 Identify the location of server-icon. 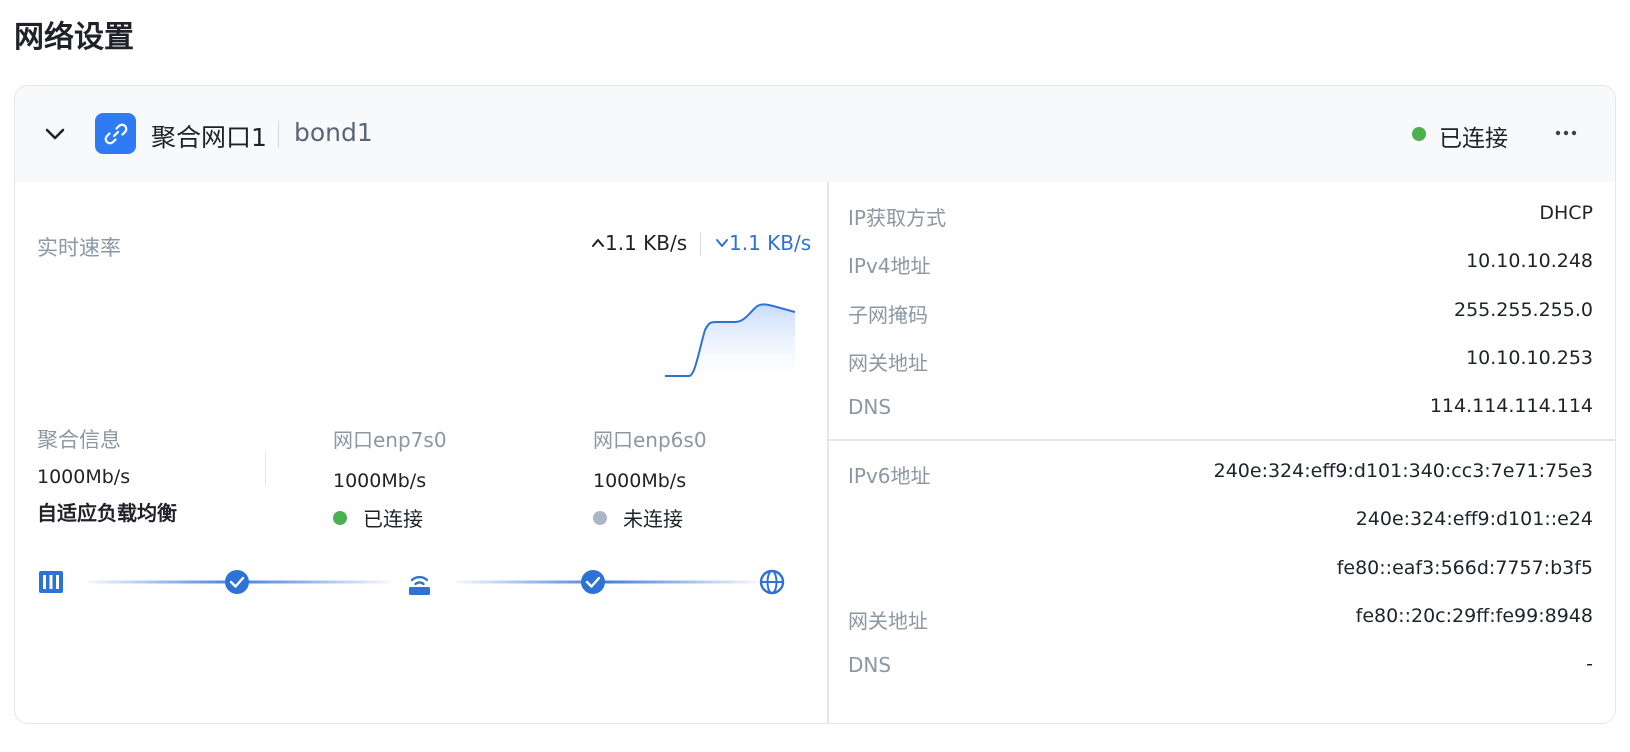
(51, 582).